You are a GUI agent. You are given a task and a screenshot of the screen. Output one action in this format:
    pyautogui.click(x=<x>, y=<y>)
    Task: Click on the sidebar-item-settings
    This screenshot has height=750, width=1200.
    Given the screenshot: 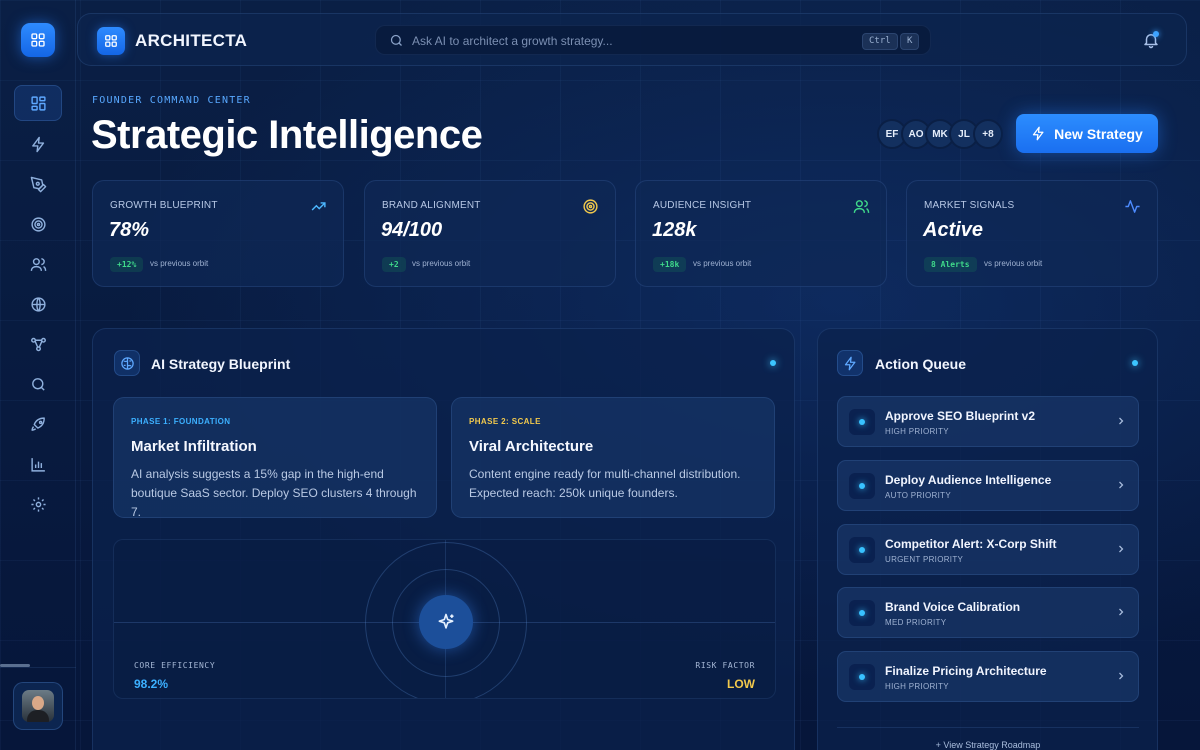 What is the action you would take?
    pyautogui.click(x=38, y=504)
    